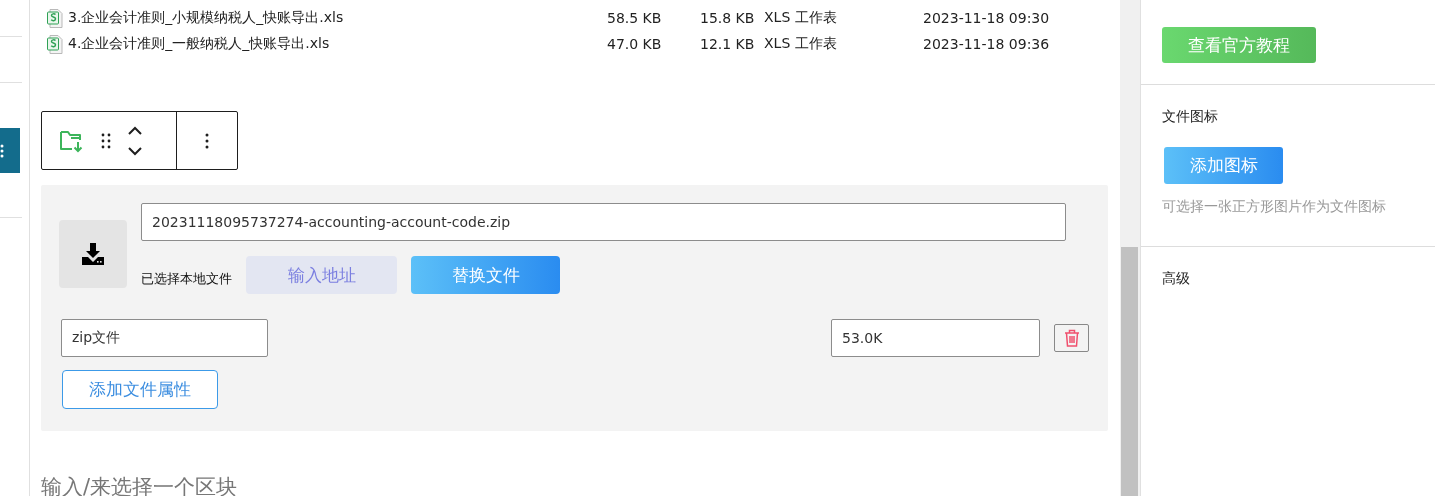  Describe the element at coordinates (1223, 165) in the screenshot. I see `add-icon-button: 添加图标` at that location.